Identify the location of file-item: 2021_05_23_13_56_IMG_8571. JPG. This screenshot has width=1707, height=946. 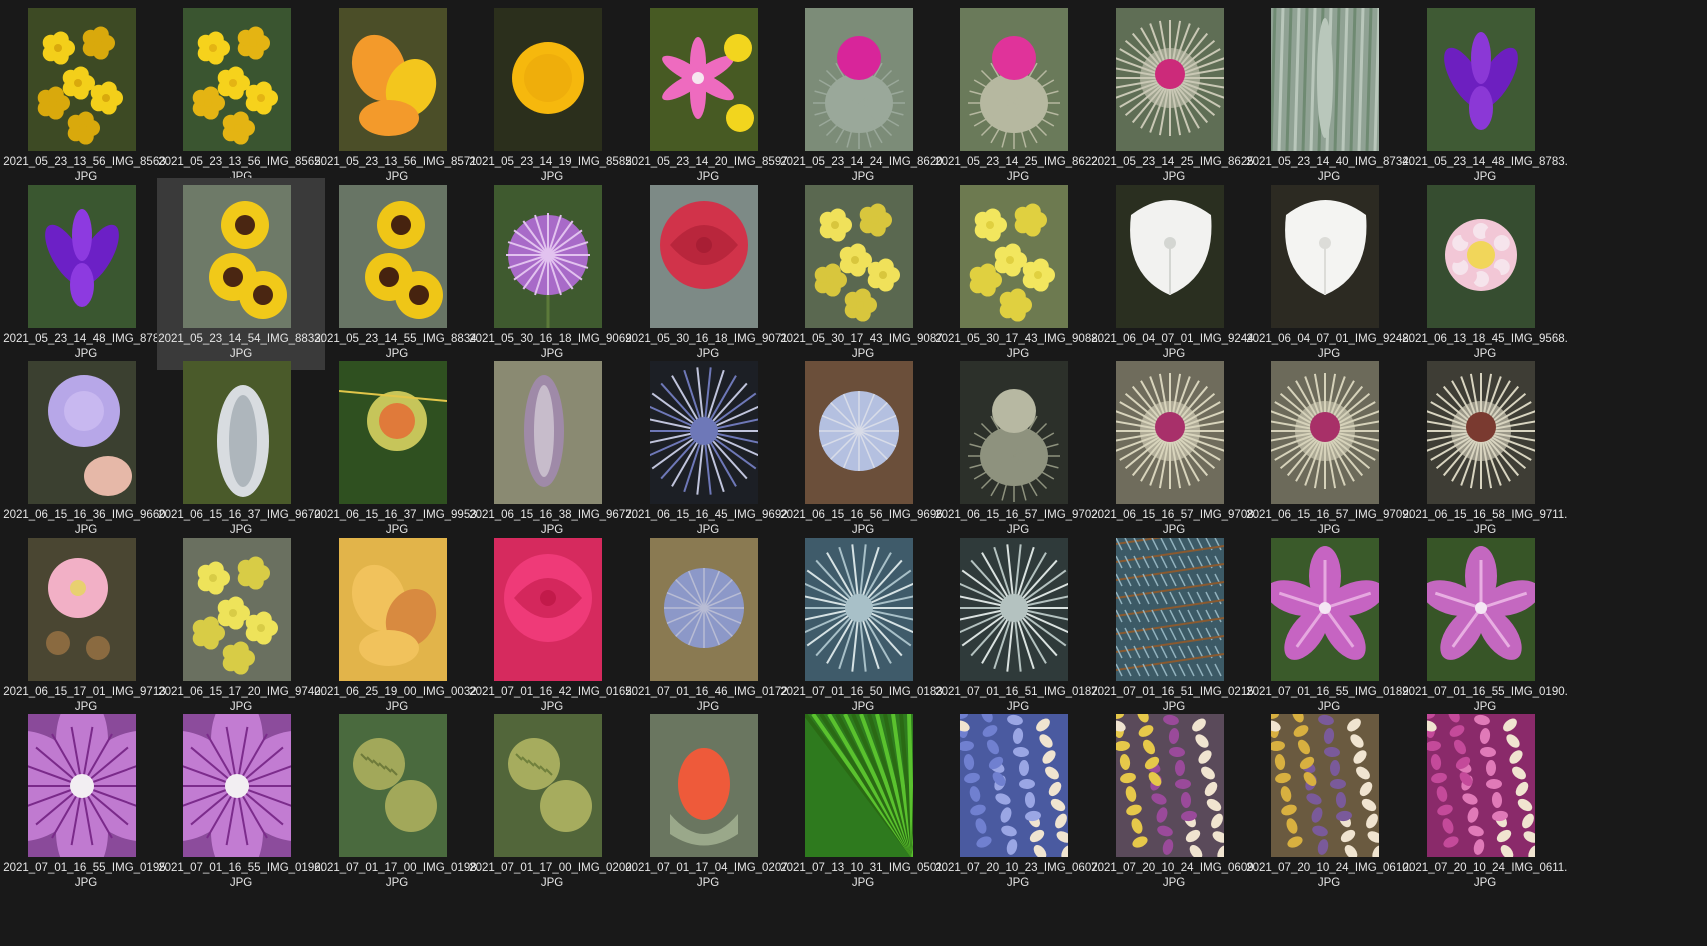
(397, 97).